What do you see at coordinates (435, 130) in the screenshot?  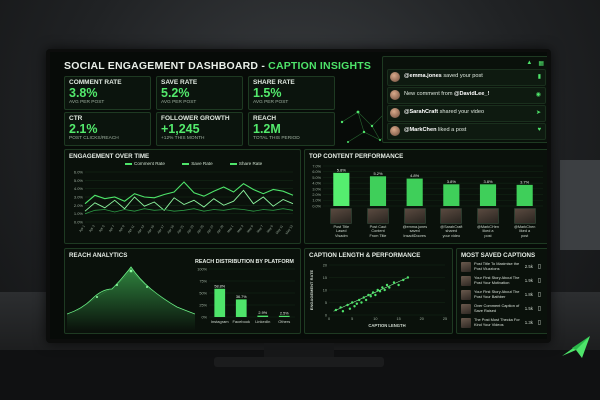 I see `notification-text: @MarkChen liked a post` at bounding box center [435, 130].